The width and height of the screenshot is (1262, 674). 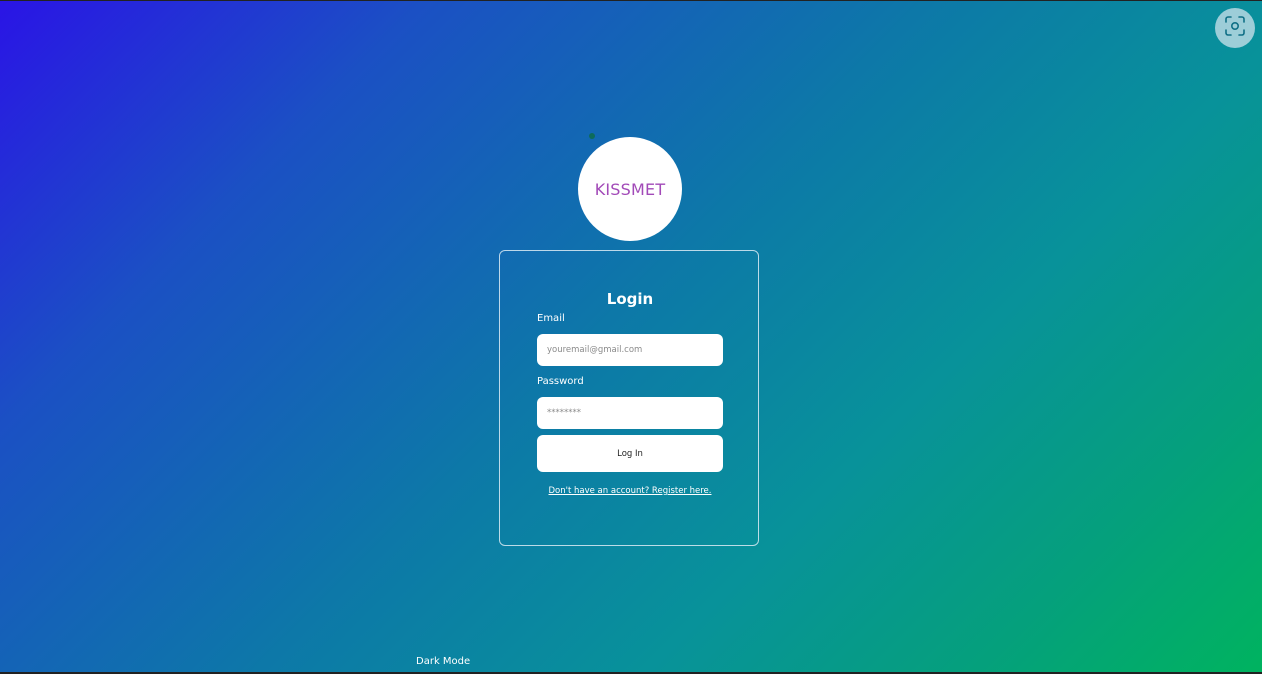 I want to click on email-input, so click(x=630, y=350).